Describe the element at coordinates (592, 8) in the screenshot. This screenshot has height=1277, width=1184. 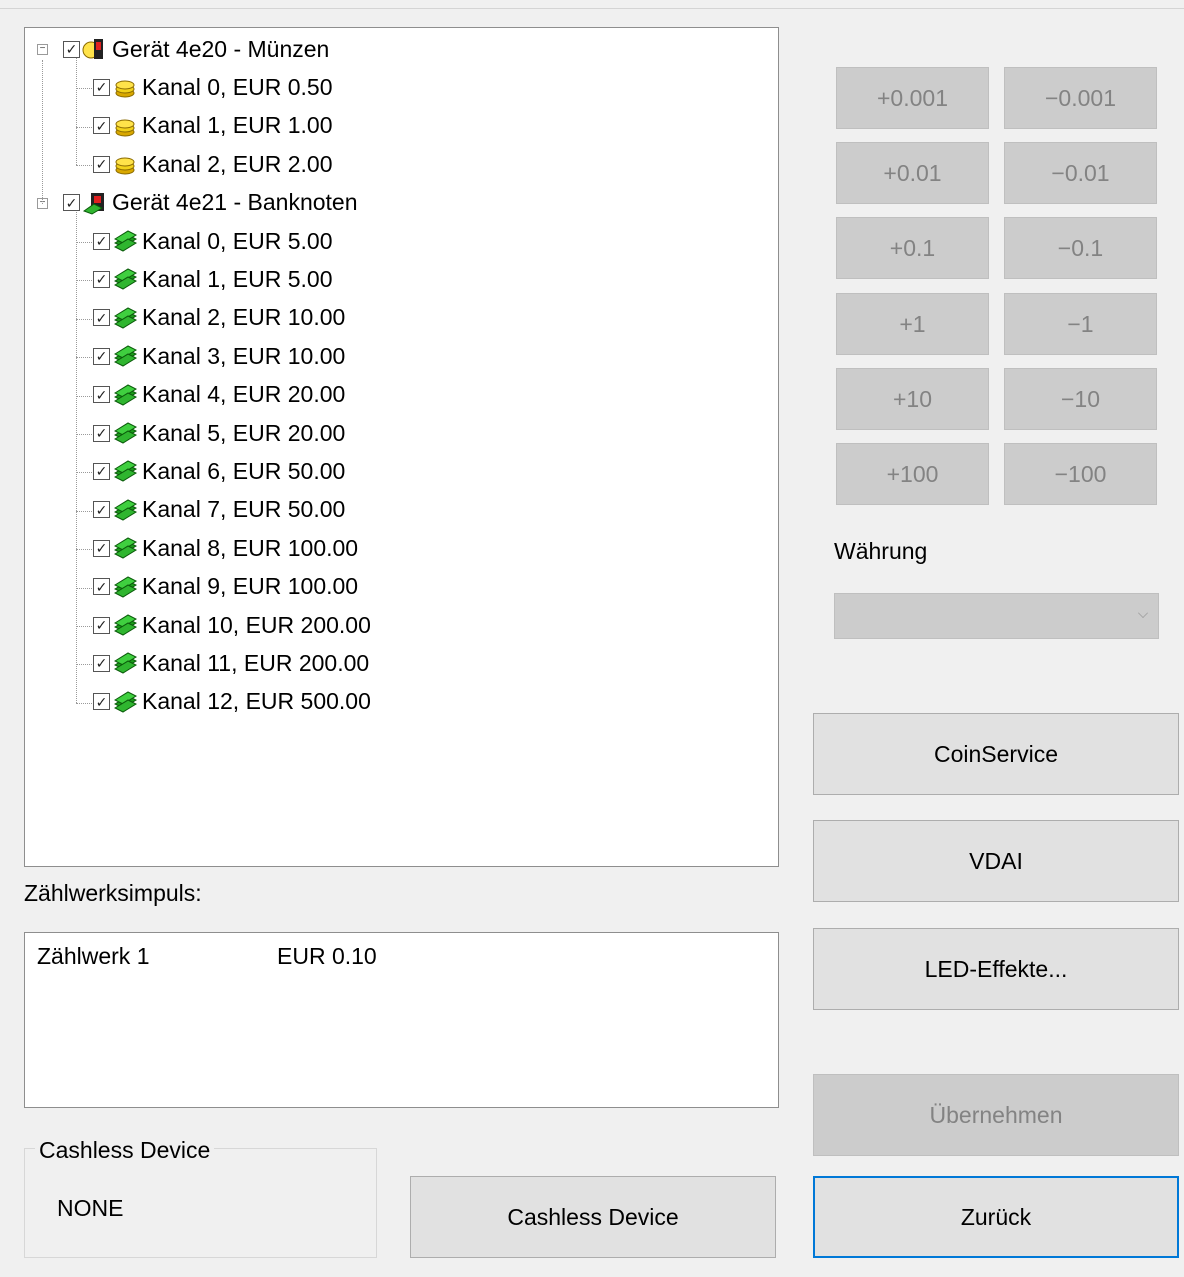
I see `top-divider` at that location.